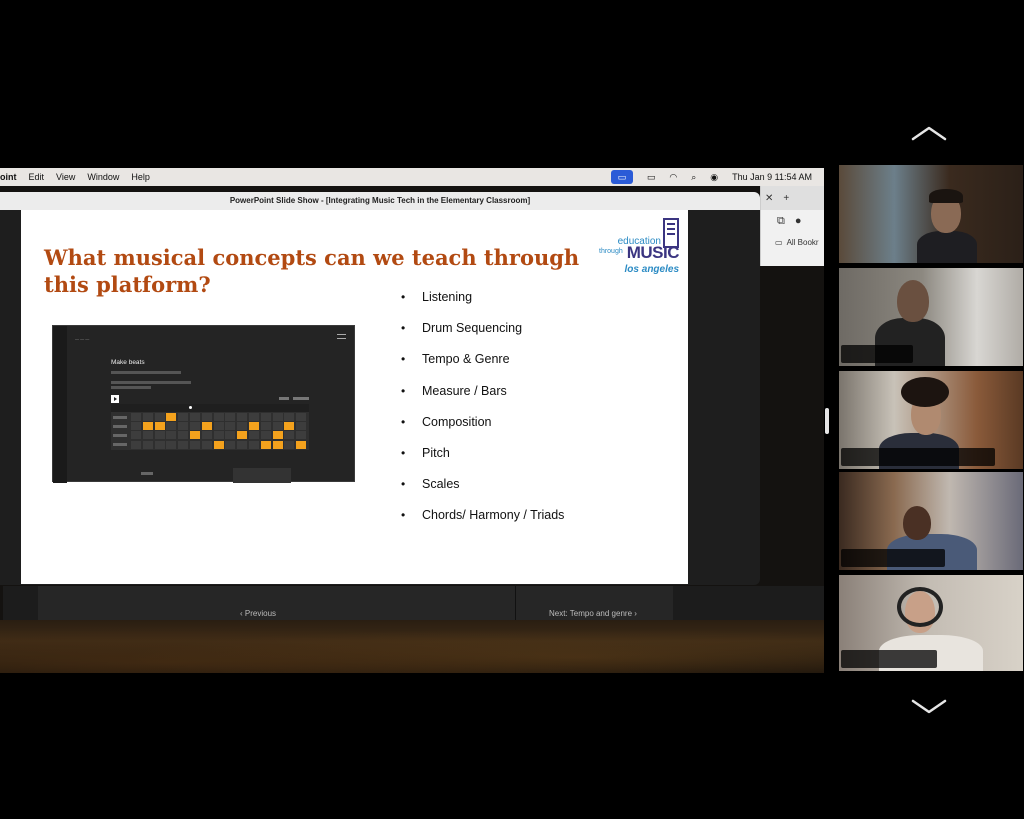  What do you see at coordinates (140, 177) in the screenshot?
I see `menu-help: Help` at bounding box center [140, 177].